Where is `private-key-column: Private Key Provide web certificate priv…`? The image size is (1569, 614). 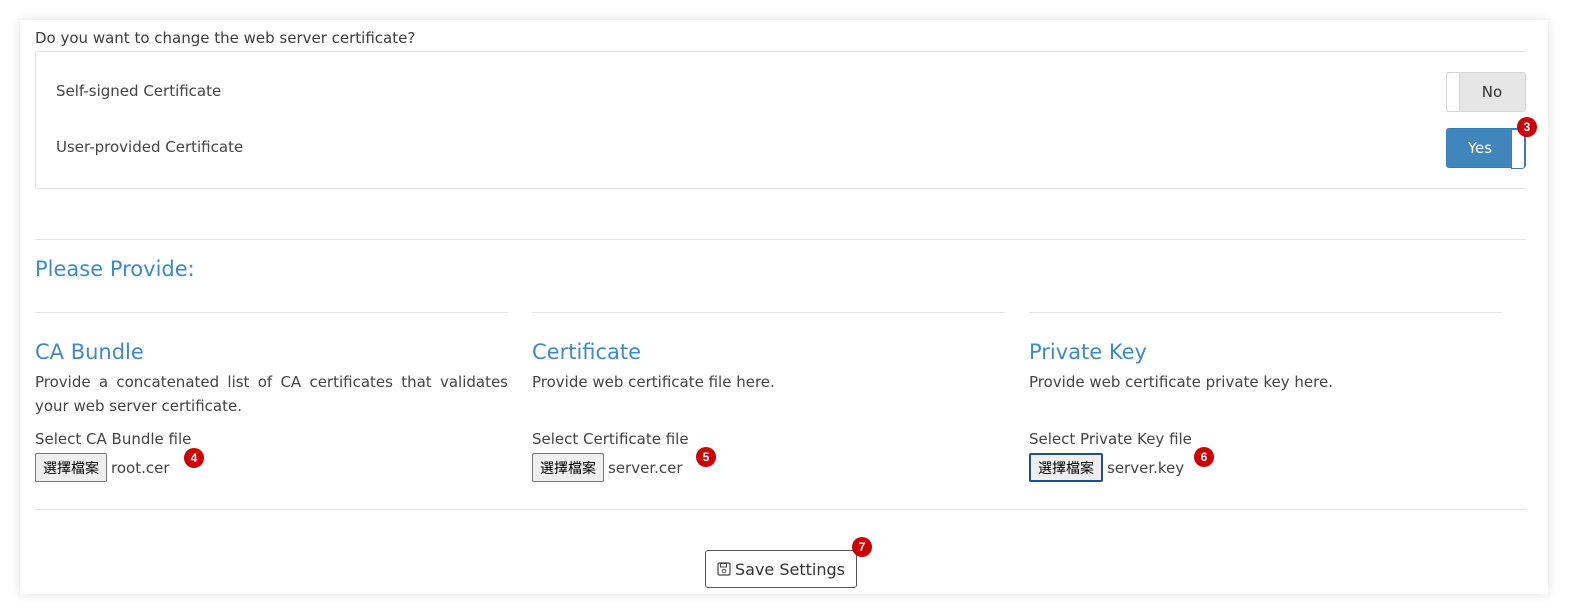 private-key-column: Private Key Provide web certificate priv… is located at coordinates (1265, 412).